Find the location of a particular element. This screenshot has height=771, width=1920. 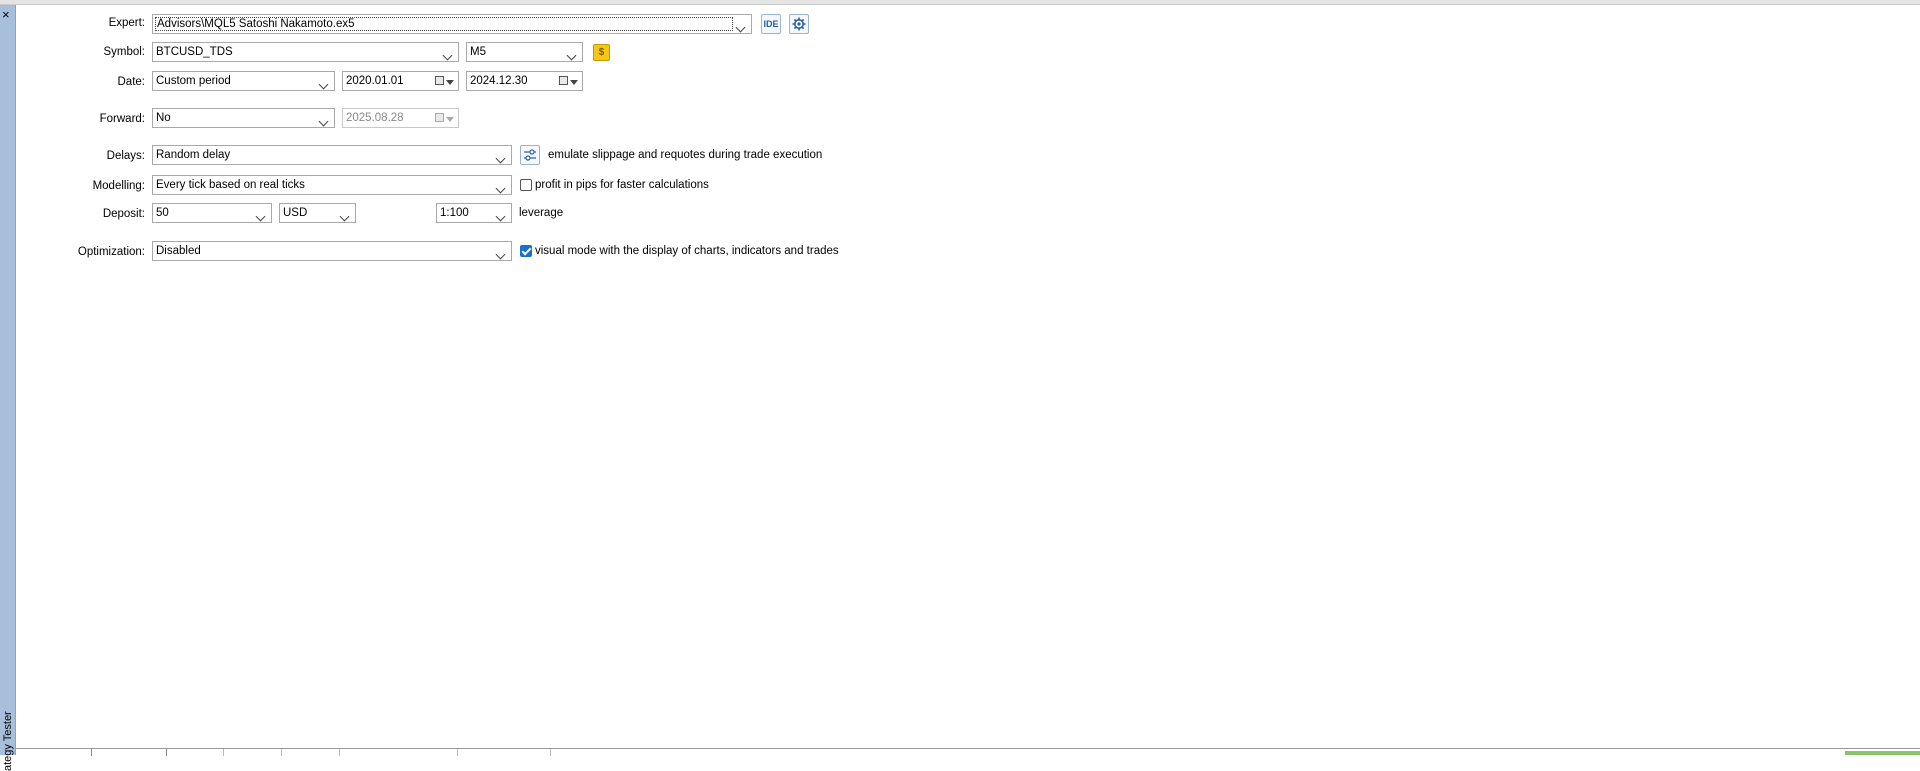

leverage-value: 1:100 is located at coordinates (454, 213).